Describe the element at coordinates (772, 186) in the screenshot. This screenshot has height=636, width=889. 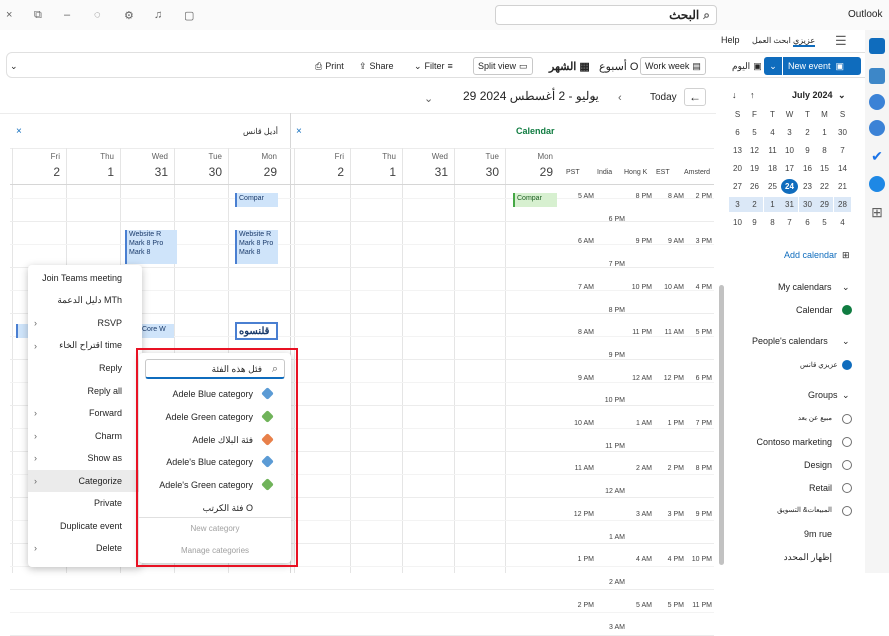
I see `mini-cal-day: 25` at that location.